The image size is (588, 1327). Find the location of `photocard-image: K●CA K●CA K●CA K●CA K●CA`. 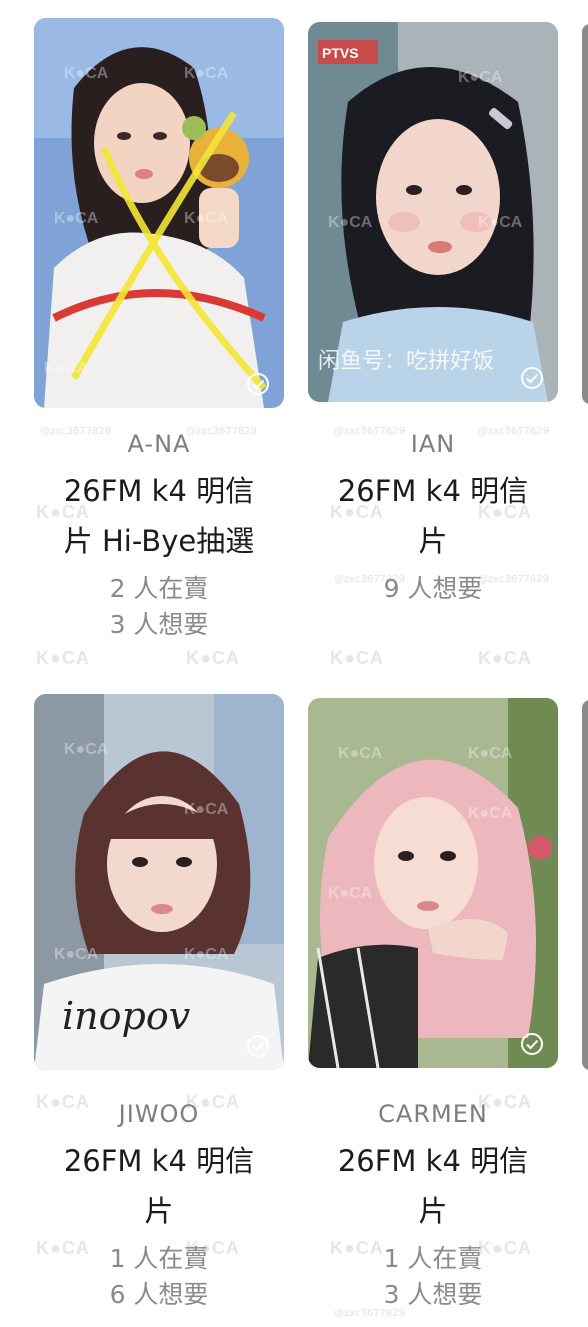

photocard-image: K●CA K●CA K●CA K●CA K●CA is located at coordinates (159, 213).